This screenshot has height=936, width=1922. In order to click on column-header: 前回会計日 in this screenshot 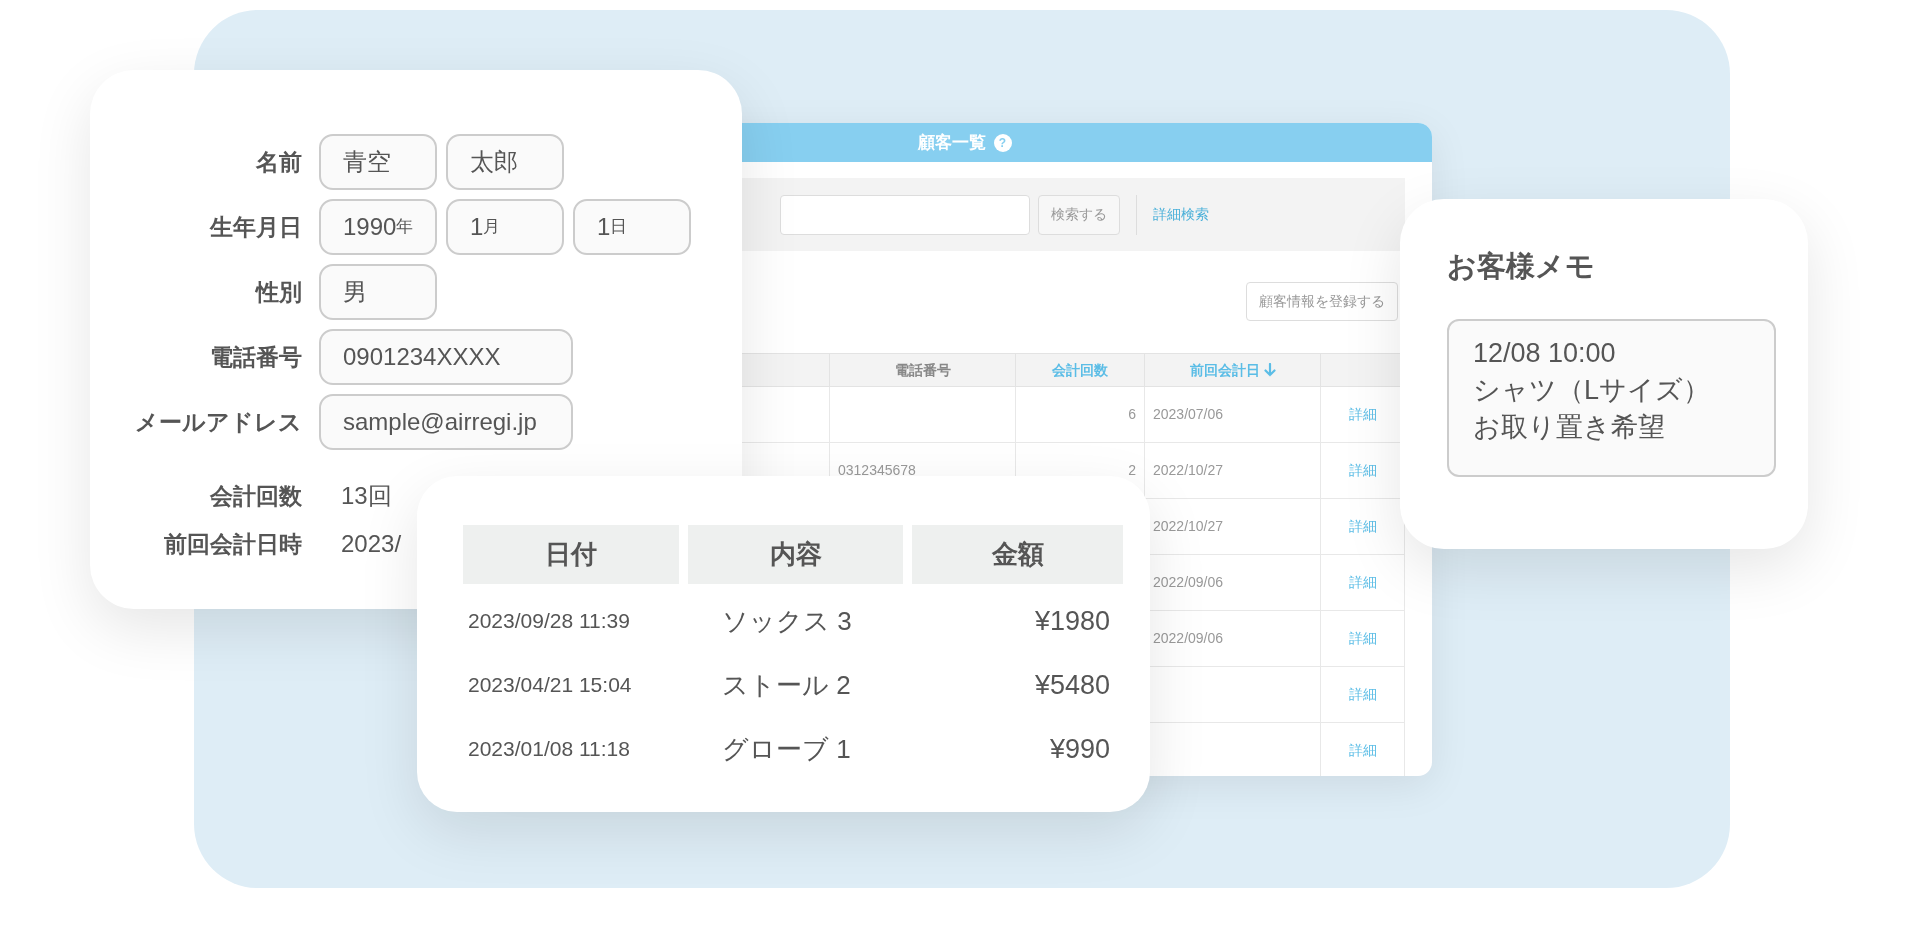, I will do `click(1232, 370)`.